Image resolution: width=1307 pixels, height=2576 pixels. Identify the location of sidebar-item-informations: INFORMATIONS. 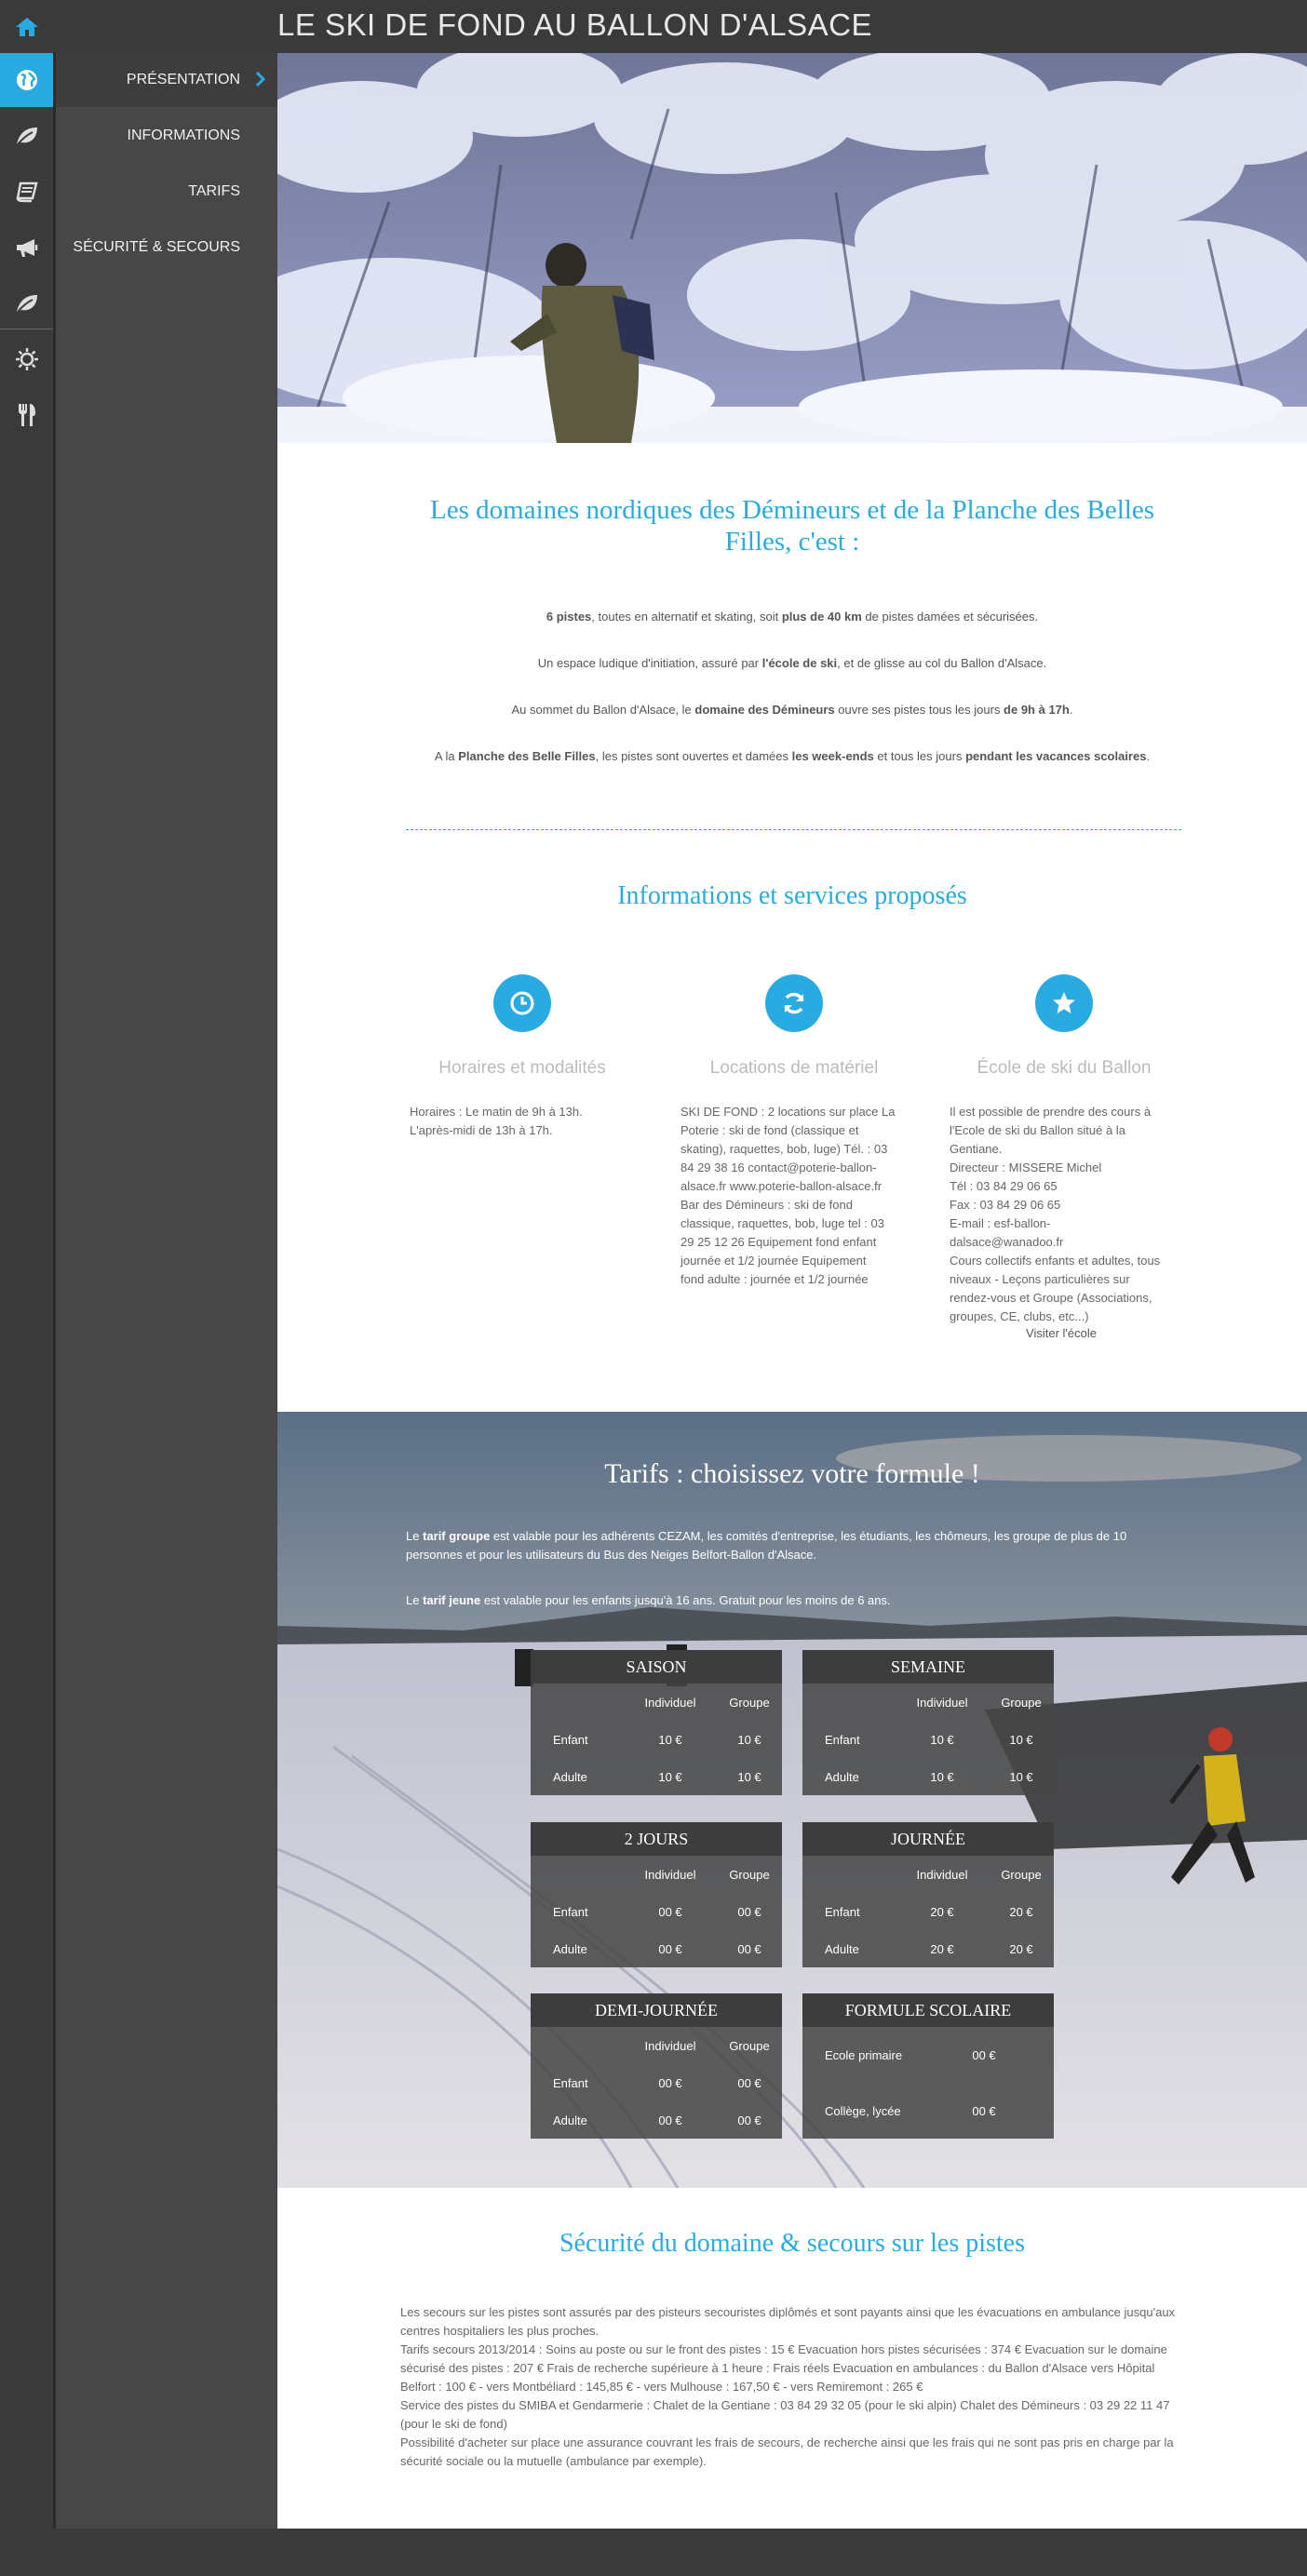
(166, 136).